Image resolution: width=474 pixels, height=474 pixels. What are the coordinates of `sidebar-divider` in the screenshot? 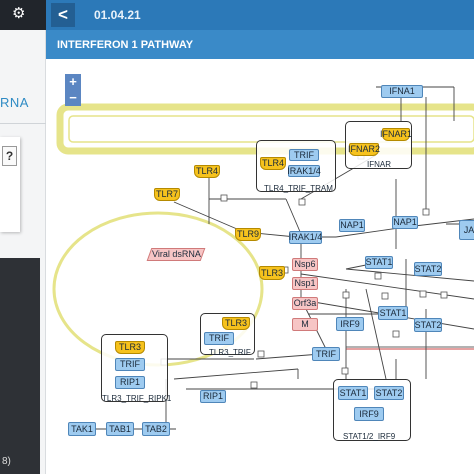 It's located at (23, 123).